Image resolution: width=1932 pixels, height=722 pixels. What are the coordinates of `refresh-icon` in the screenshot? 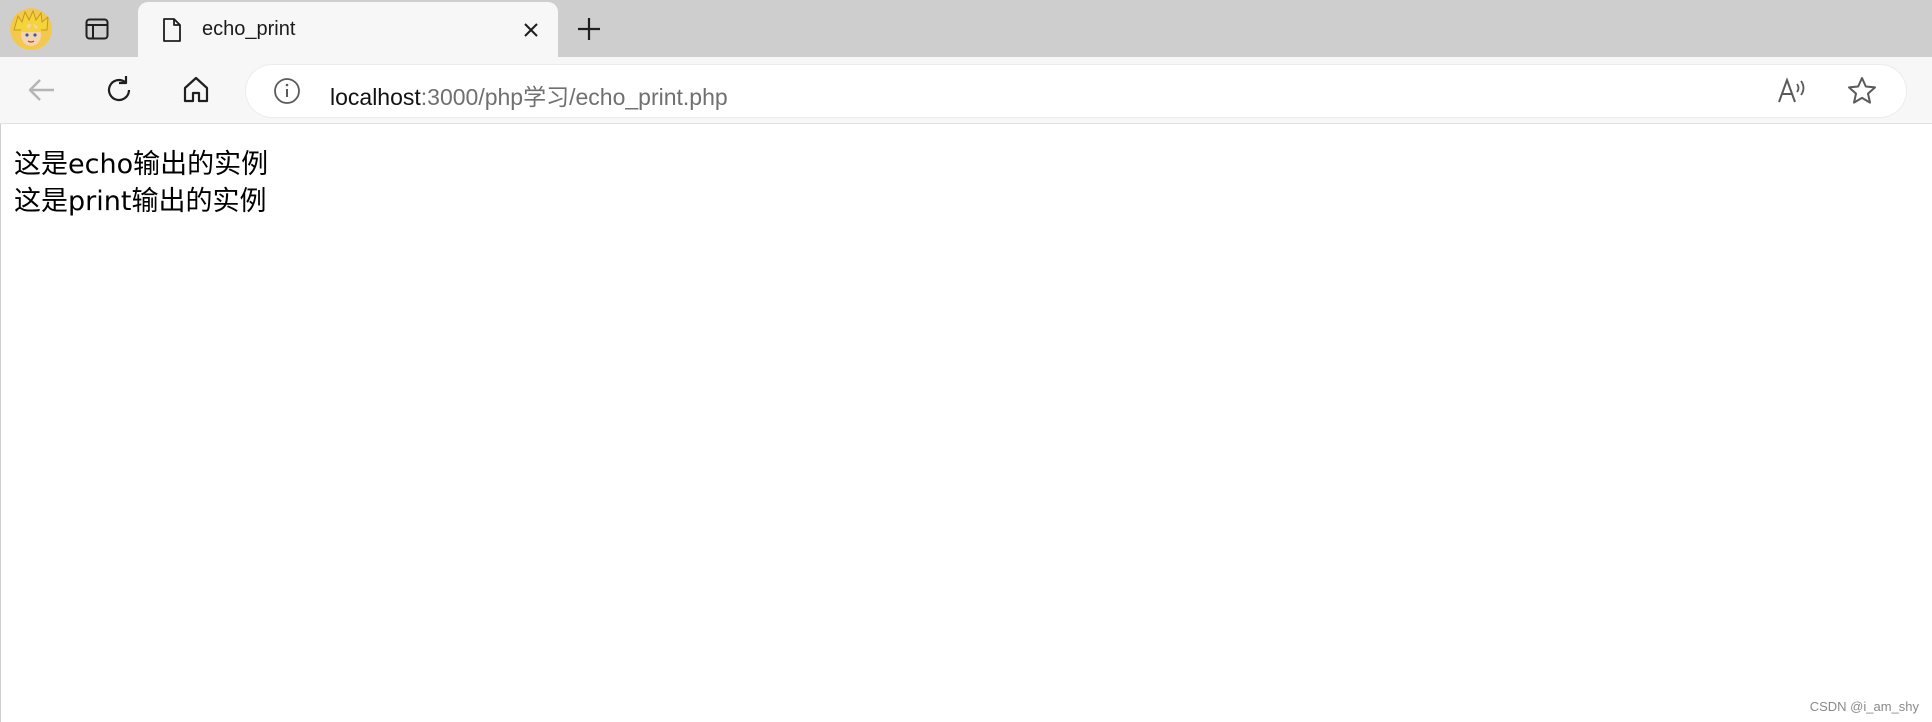 It's located at (119, 89).